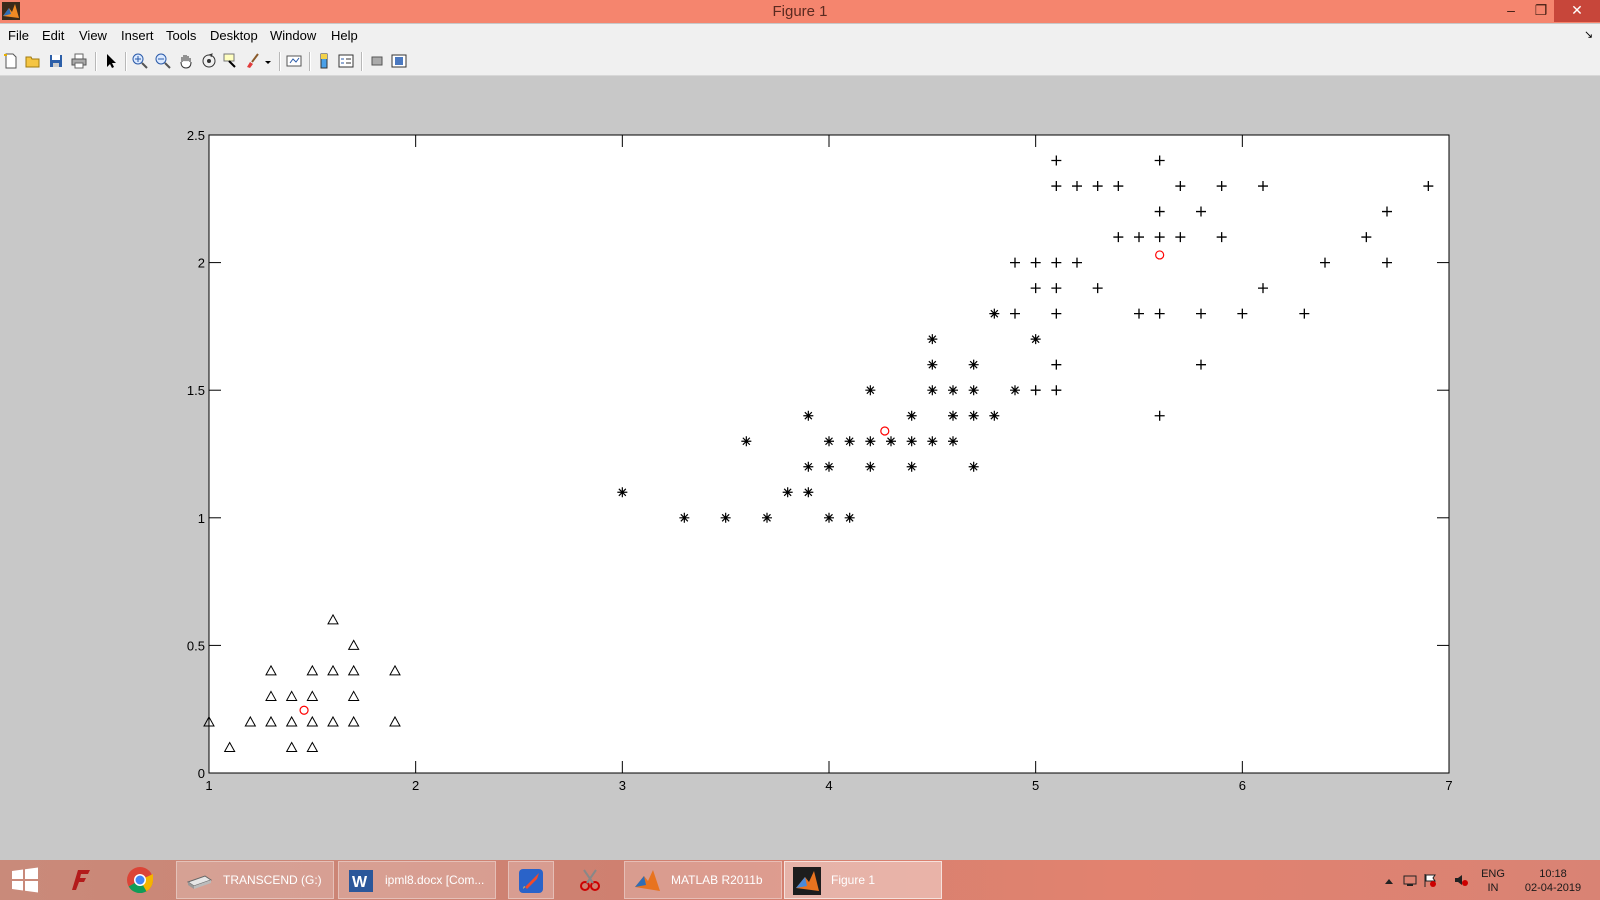 This screenshot has width=1600, height=900. What do you see at coordinates (196, 454) in the screenshot?
I see `y-tick-labels: 0 0.5 1 1.5 2 2.5` at bounding box center [196, 454].